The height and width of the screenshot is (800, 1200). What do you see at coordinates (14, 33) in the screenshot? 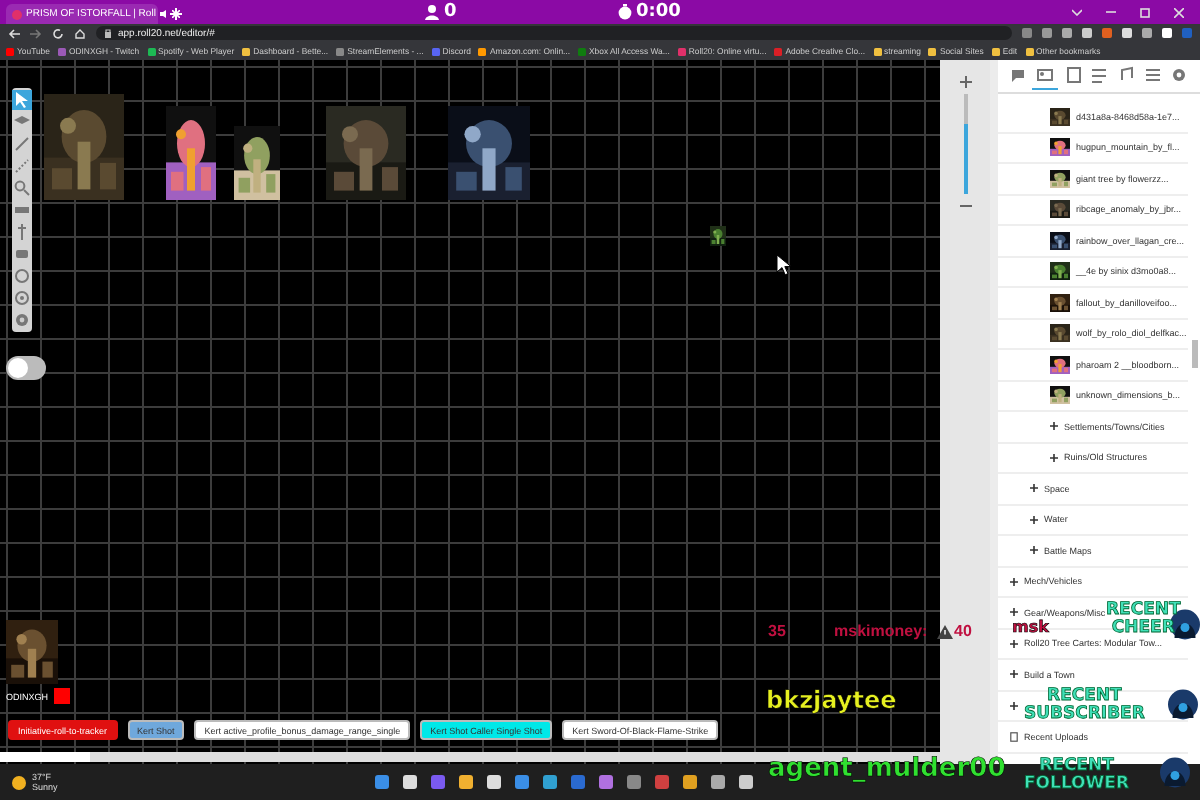
I see `back-icon` at bounding box center [14, 33].